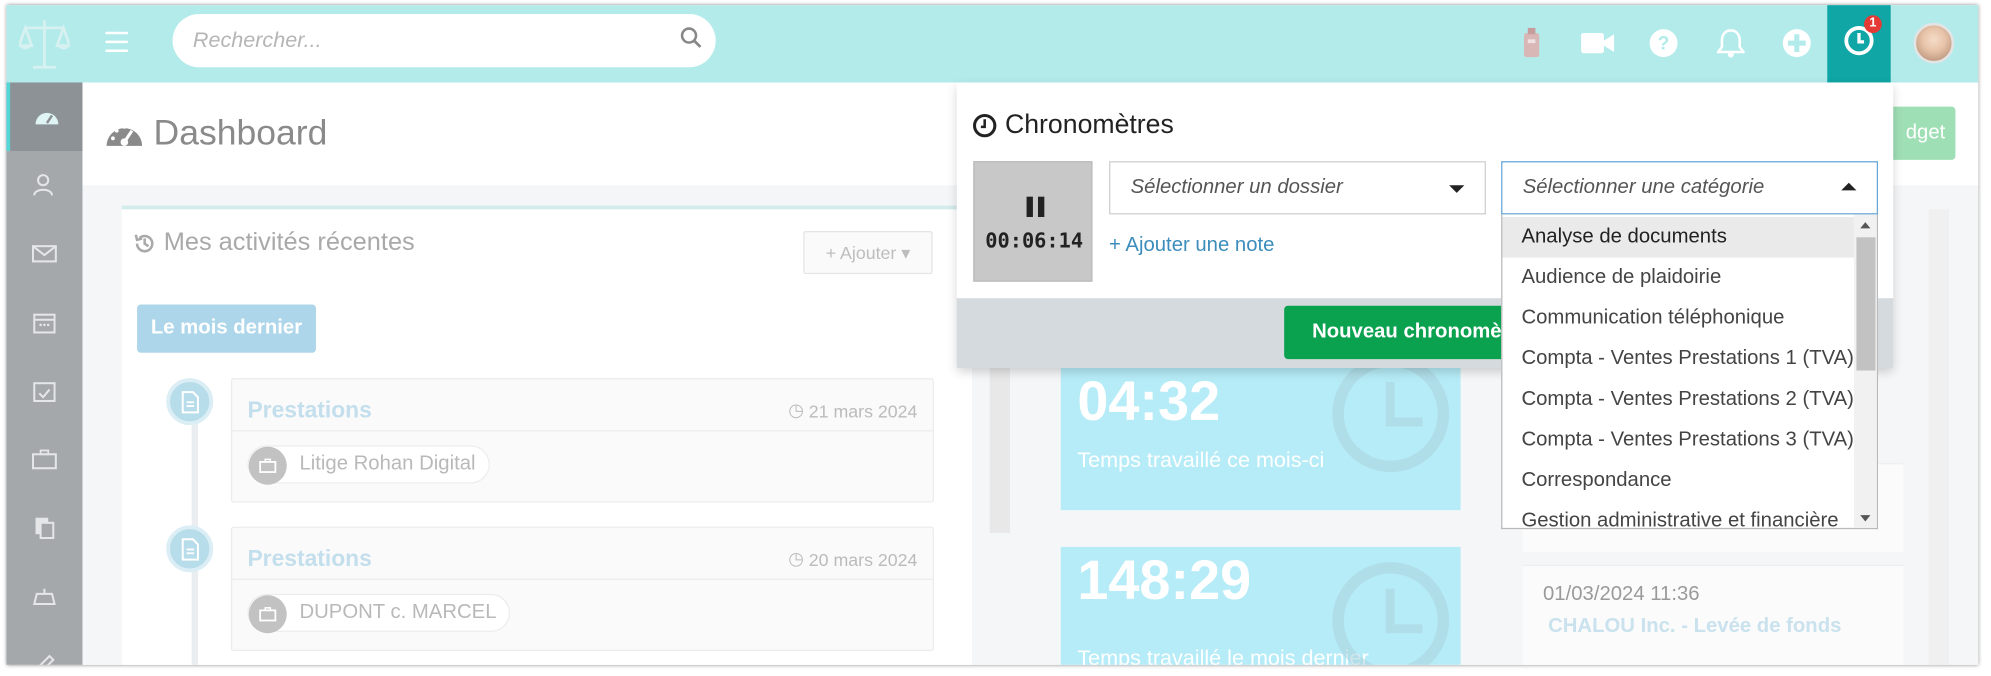 This screenshot has height=676, width=1991. Describe the element at coordinates (1677, 318) in the screenshot. I see `category-option: Communication téléphonique` at that location.